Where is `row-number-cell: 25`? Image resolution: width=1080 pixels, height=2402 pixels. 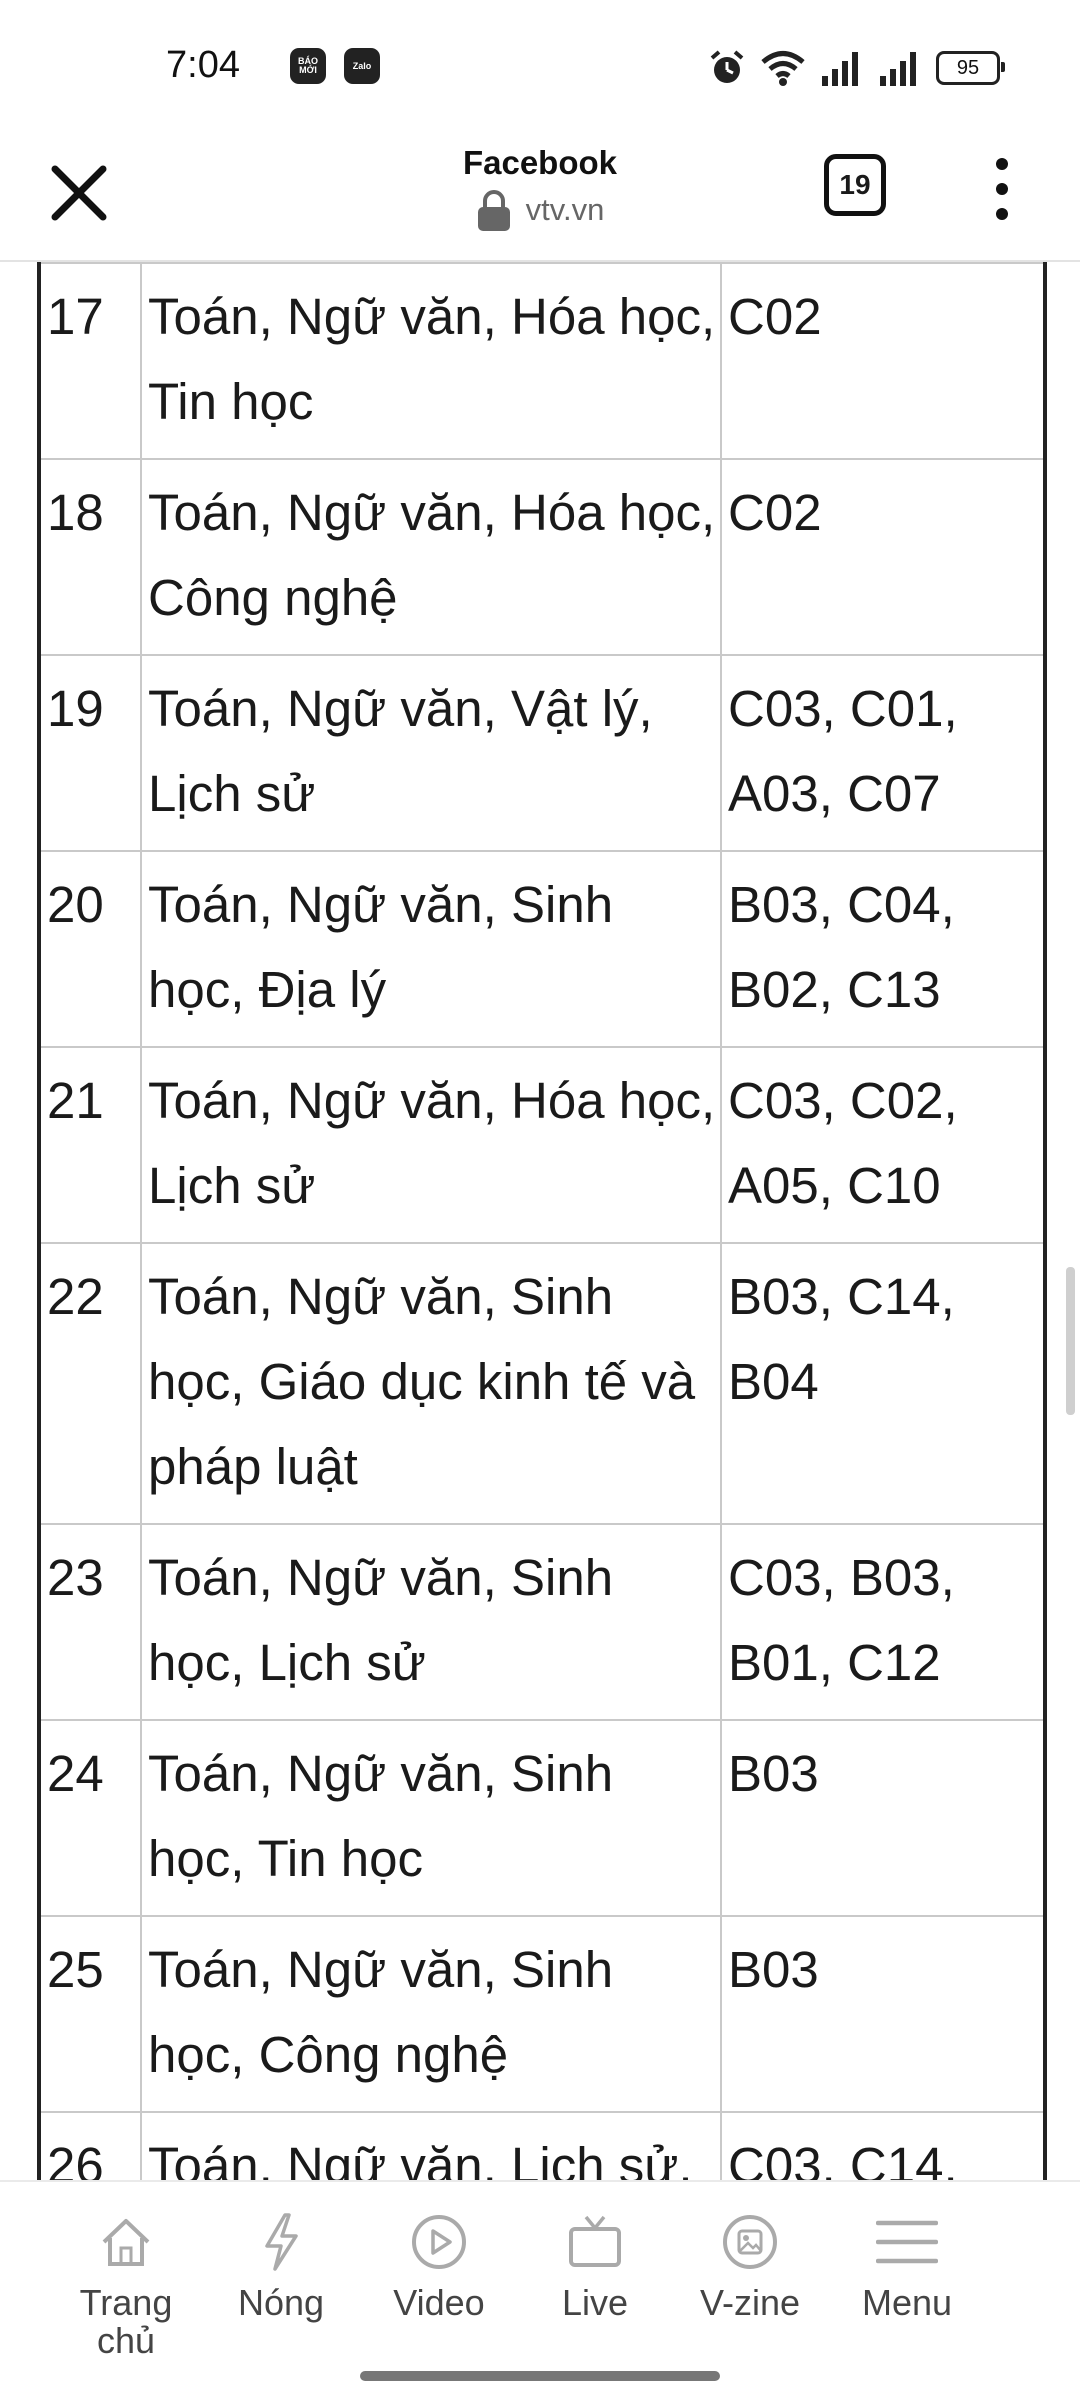 row-number-cell: 25 is located at coordinates (90, 2014).